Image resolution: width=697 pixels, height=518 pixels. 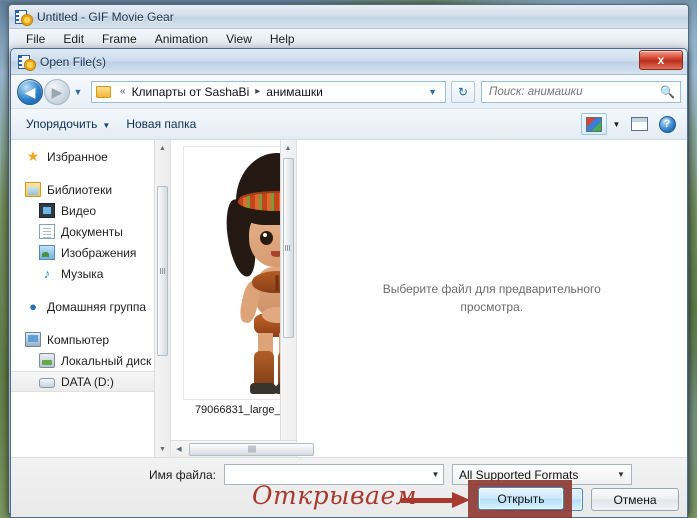 What do you see at coordinates (77, 156) in the screenshot?
I see `sidebar-label-favorites: Избранное` at bounding box center [77, 156].